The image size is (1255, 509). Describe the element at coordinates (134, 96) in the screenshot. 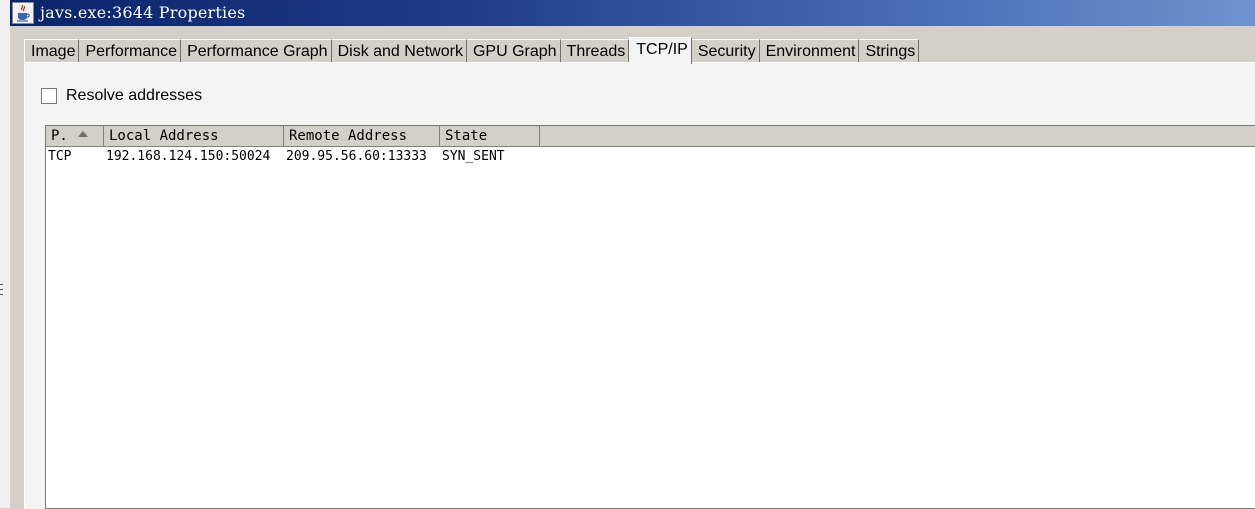

I see `resolve-addresses-label: Resolve addresses` at that location.